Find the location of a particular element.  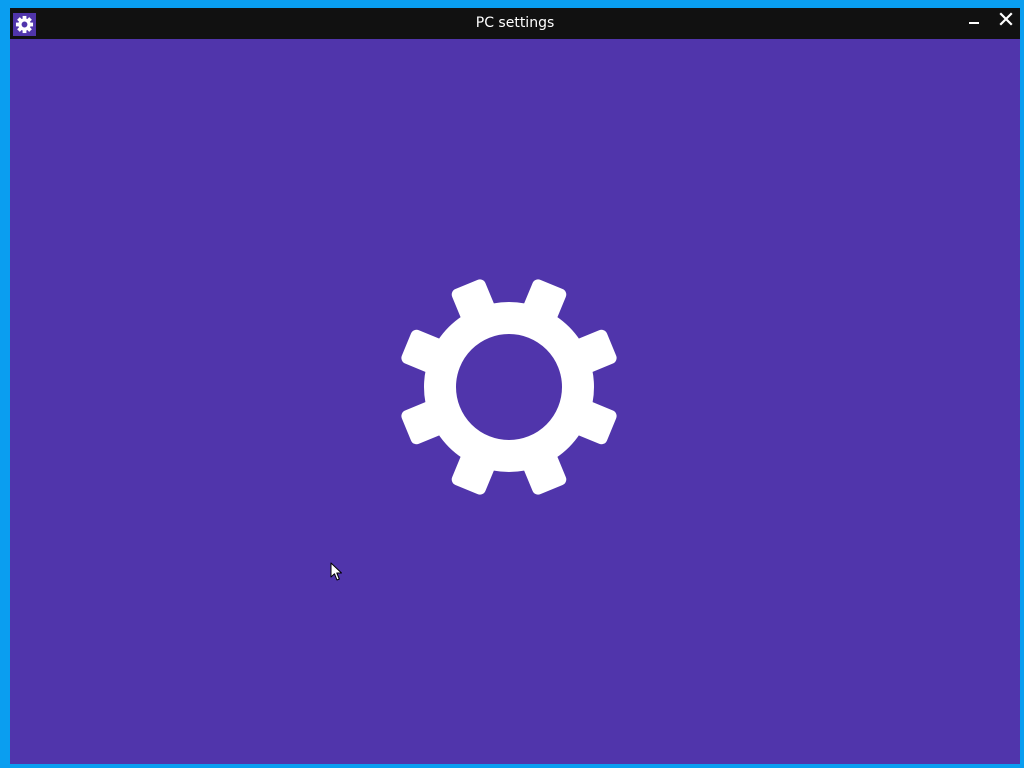

title-bar: PC settings is located at coordinates (515, 23).